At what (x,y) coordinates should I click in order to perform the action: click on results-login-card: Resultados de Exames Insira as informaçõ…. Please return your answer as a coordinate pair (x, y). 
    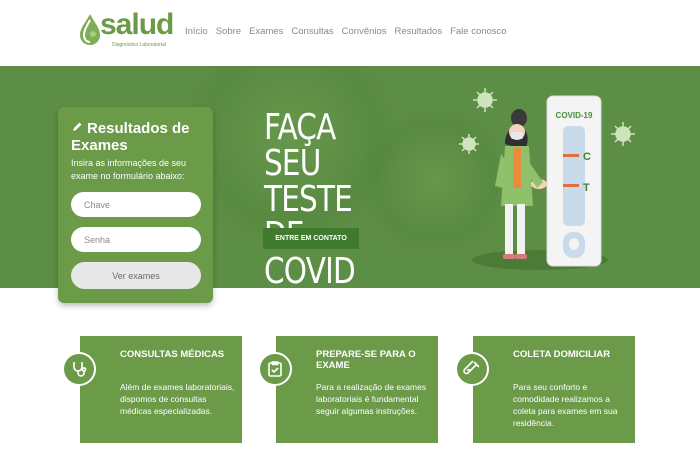
    Looking at the image, I should click on (135, 205).